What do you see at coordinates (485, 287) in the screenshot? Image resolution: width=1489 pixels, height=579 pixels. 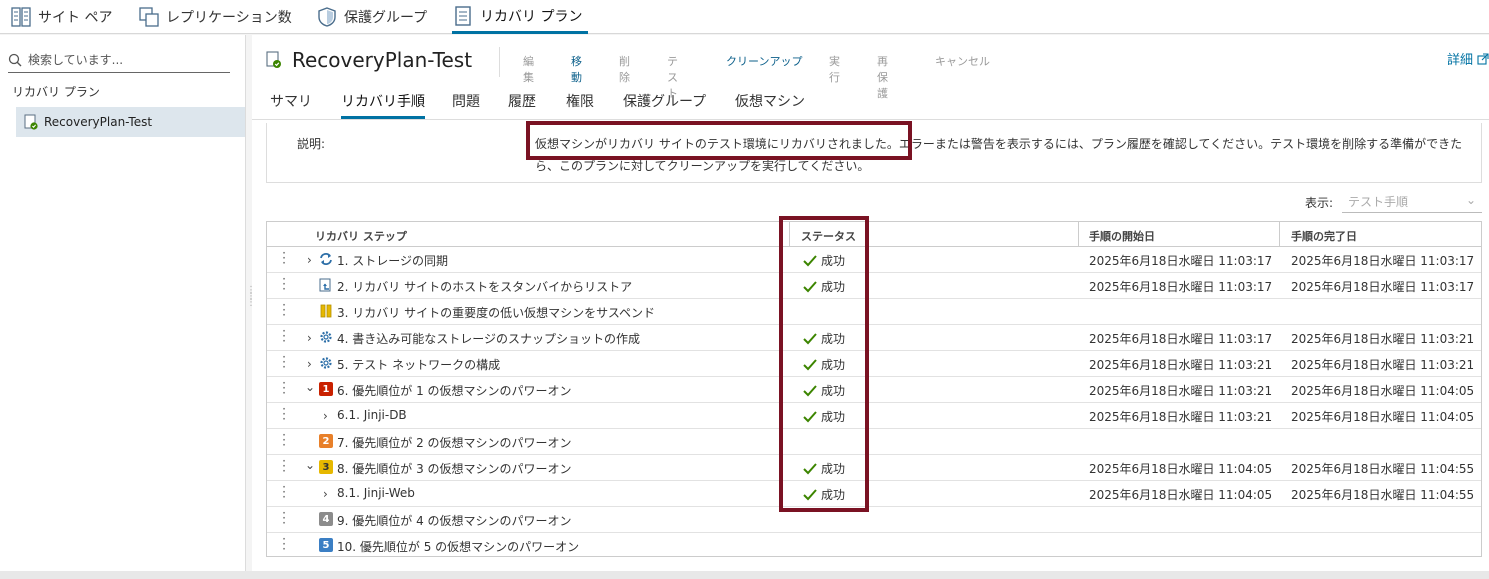 I see `step-name: 2. リカバリ サイトのホストをスタンバイからリストア` at bounding box center [485, 287].